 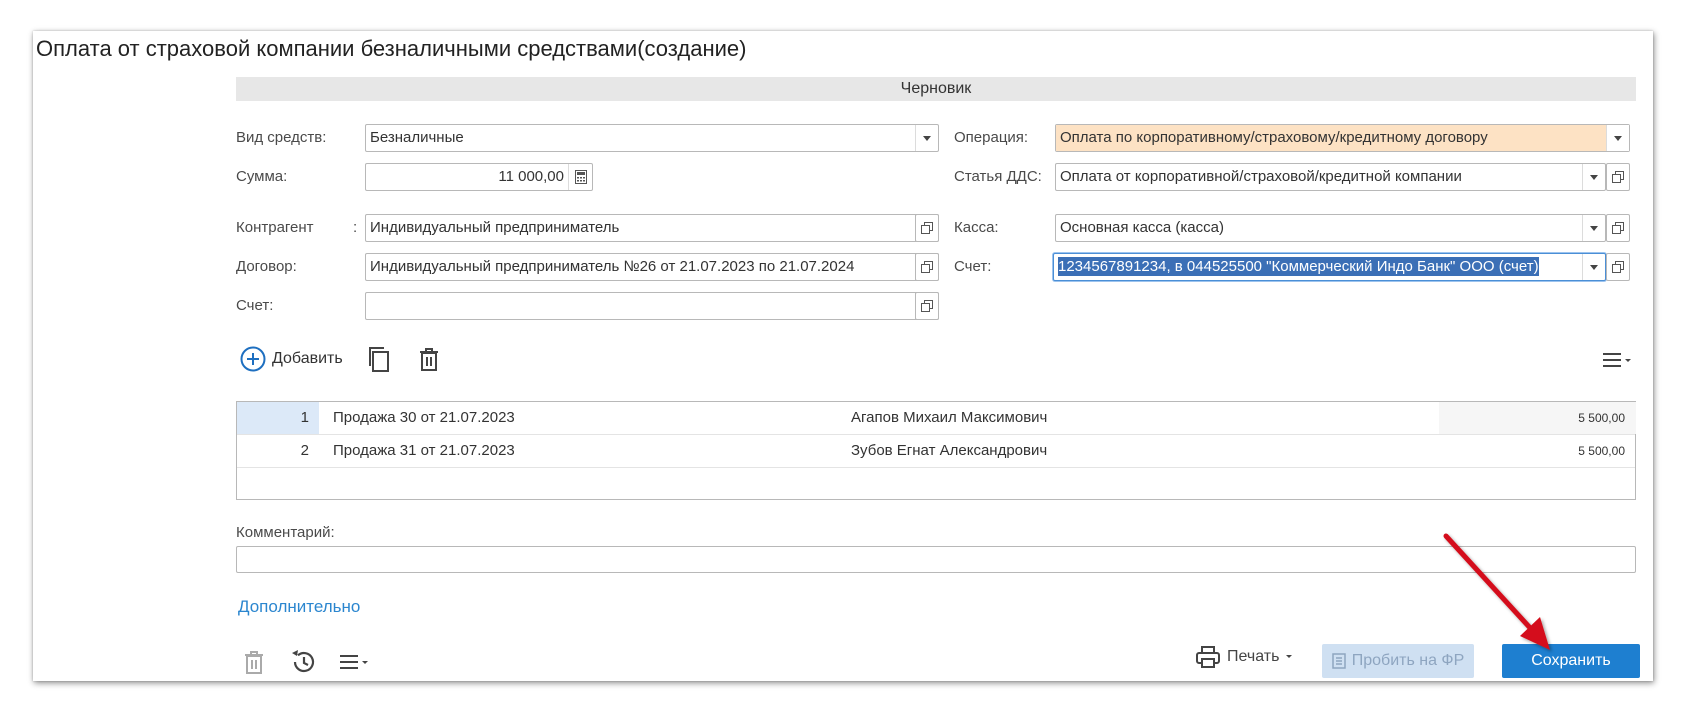 What do you see at coordinates (1330, 228) in the screenshot?
I see `cashbox-select: Основная касса (касса)` at bounding box center [1330, 228].